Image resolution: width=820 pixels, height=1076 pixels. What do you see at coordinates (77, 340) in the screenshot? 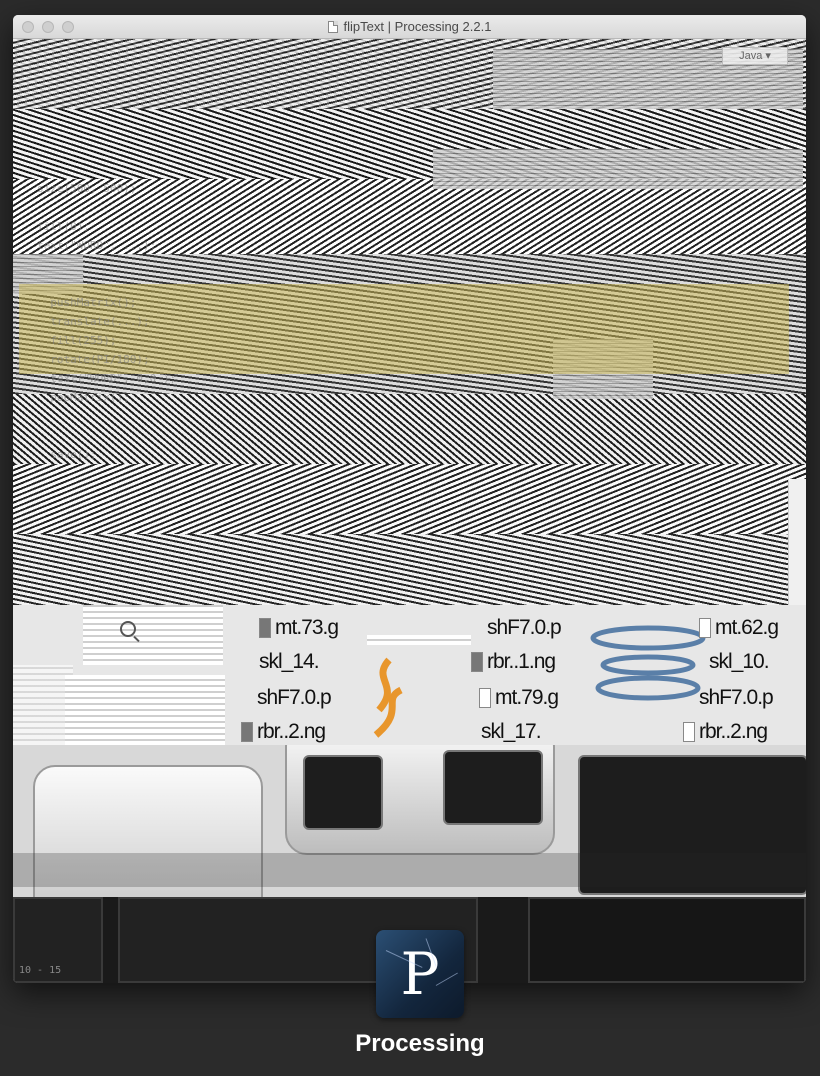
I see `code-line: fill(255);` at bounding box center [77, 340].